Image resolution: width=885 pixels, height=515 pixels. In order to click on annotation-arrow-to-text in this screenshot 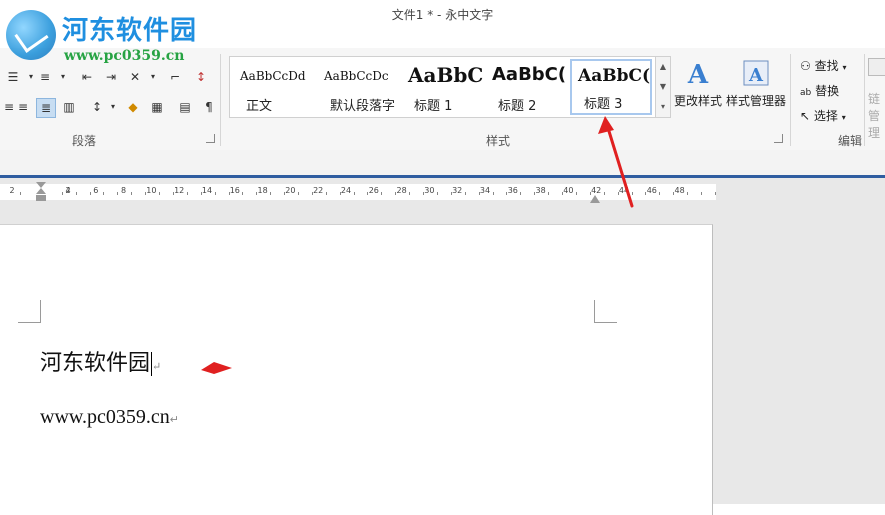, I will do `click(216, 368)`.